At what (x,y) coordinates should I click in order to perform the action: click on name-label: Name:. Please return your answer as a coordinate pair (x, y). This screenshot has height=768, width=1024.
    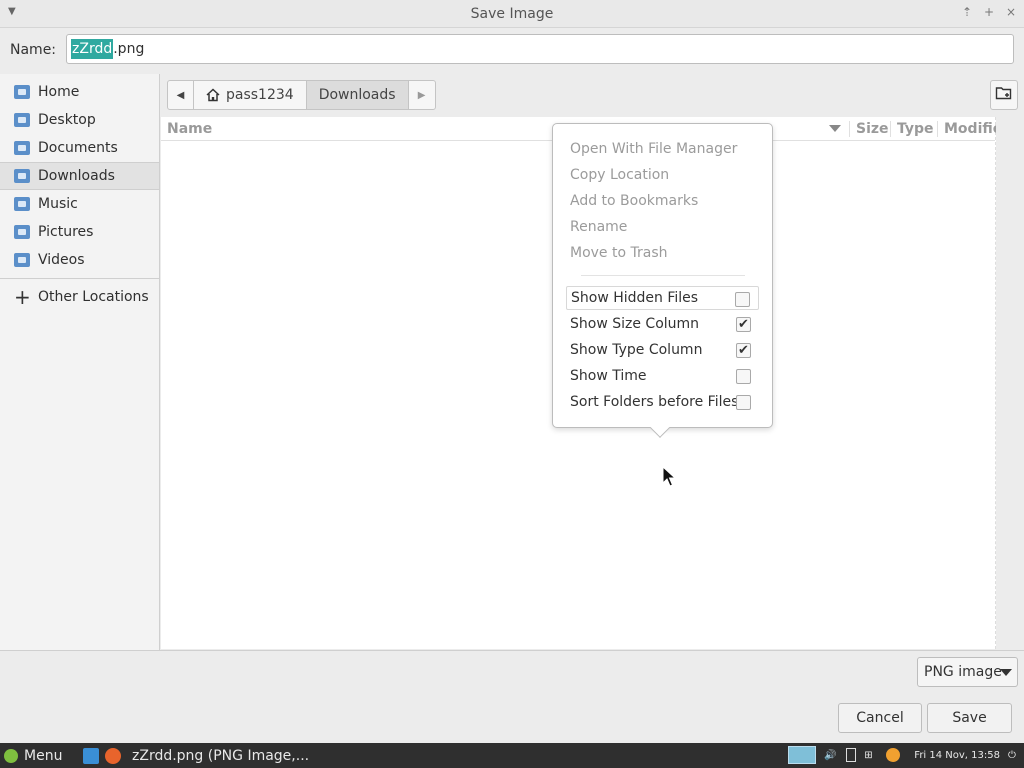
    Looking at the image, I should click on (33, 50).